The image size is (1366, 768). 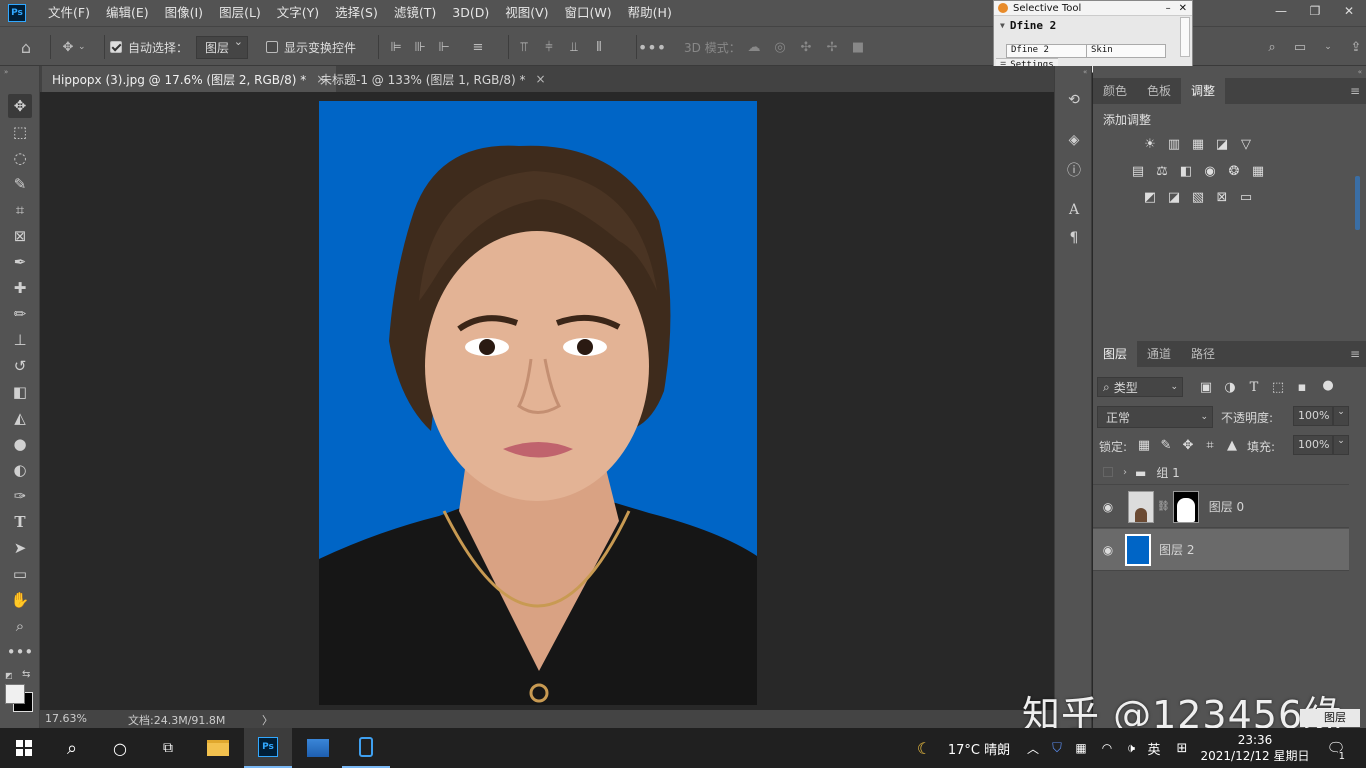 I want to click on shield-icon: ⛉, so click(x=1057, y=748).